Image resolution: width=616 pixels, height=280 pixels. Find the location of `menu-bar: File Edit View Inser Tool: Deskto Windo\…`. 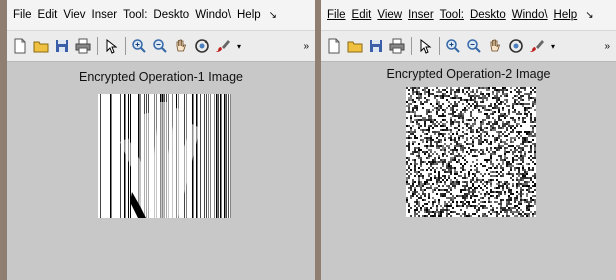

menu-bar: File Edit View Inser Tool: Deskto Windo\… is located at coordinates (468, 15).